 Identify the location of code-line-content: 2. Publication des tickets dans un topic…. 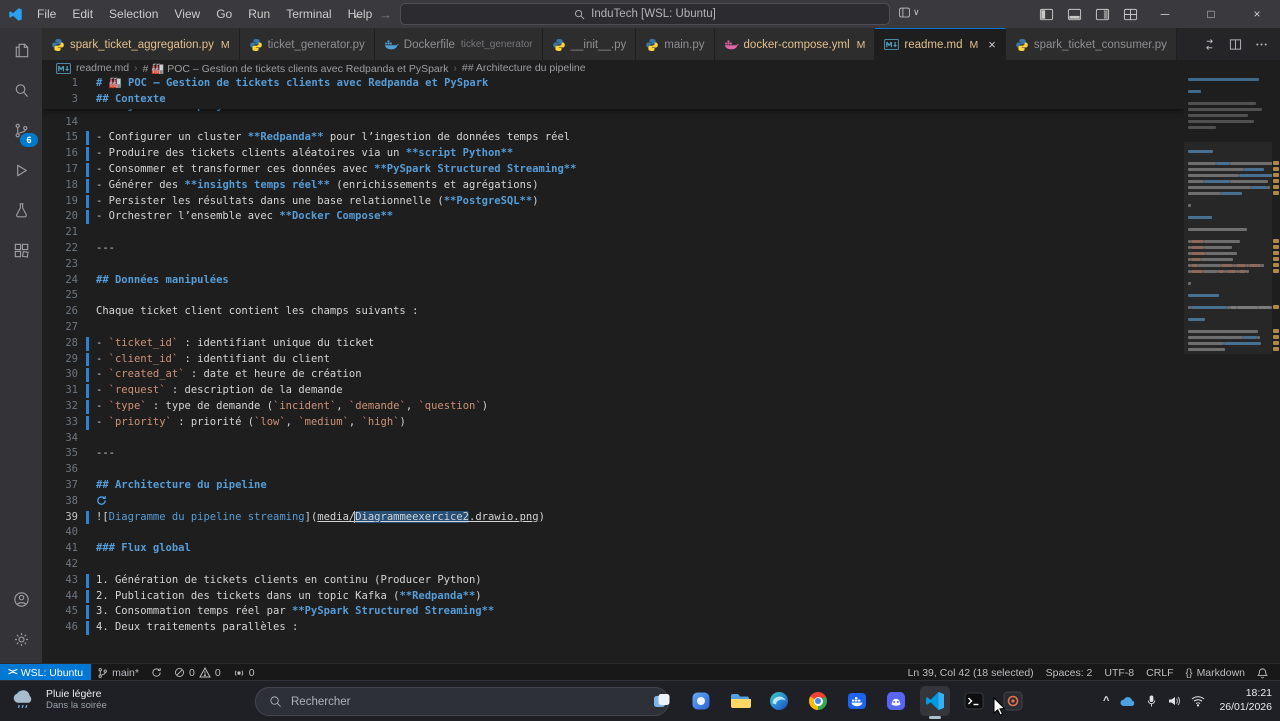
(289, 597).